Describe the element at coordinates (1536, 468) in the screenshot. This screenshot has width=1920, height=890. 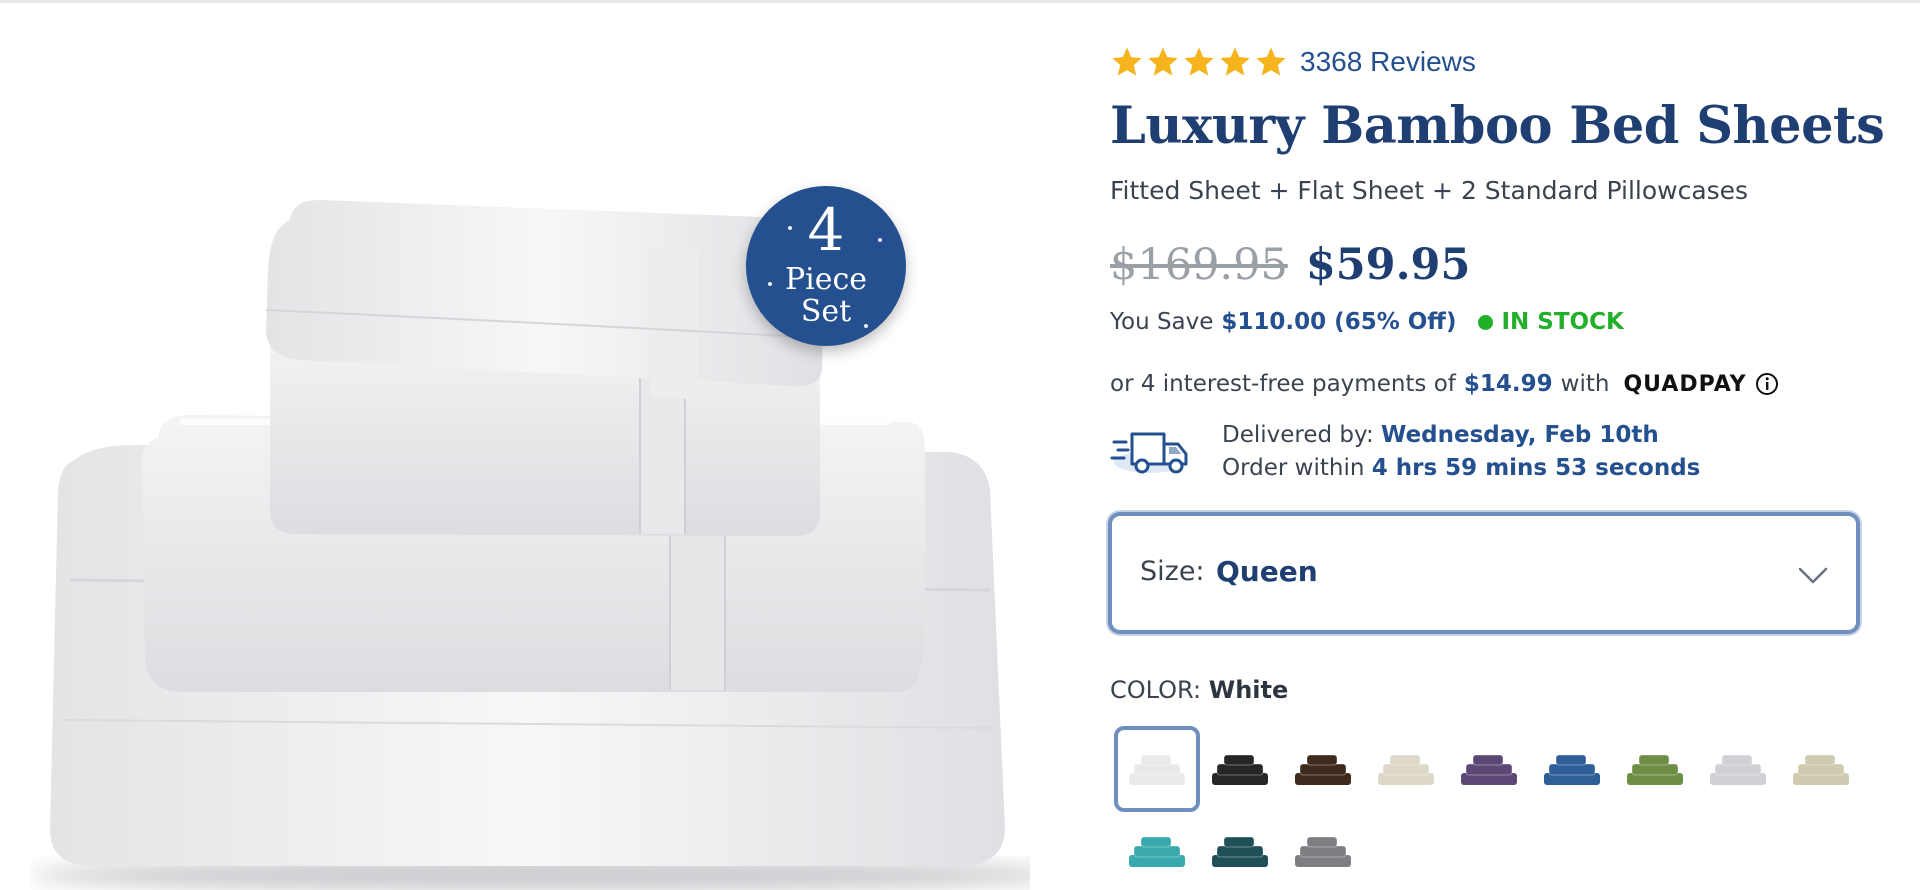
I see `order-countdown: 4 hrs 59 mins 53 seconds` at that location.